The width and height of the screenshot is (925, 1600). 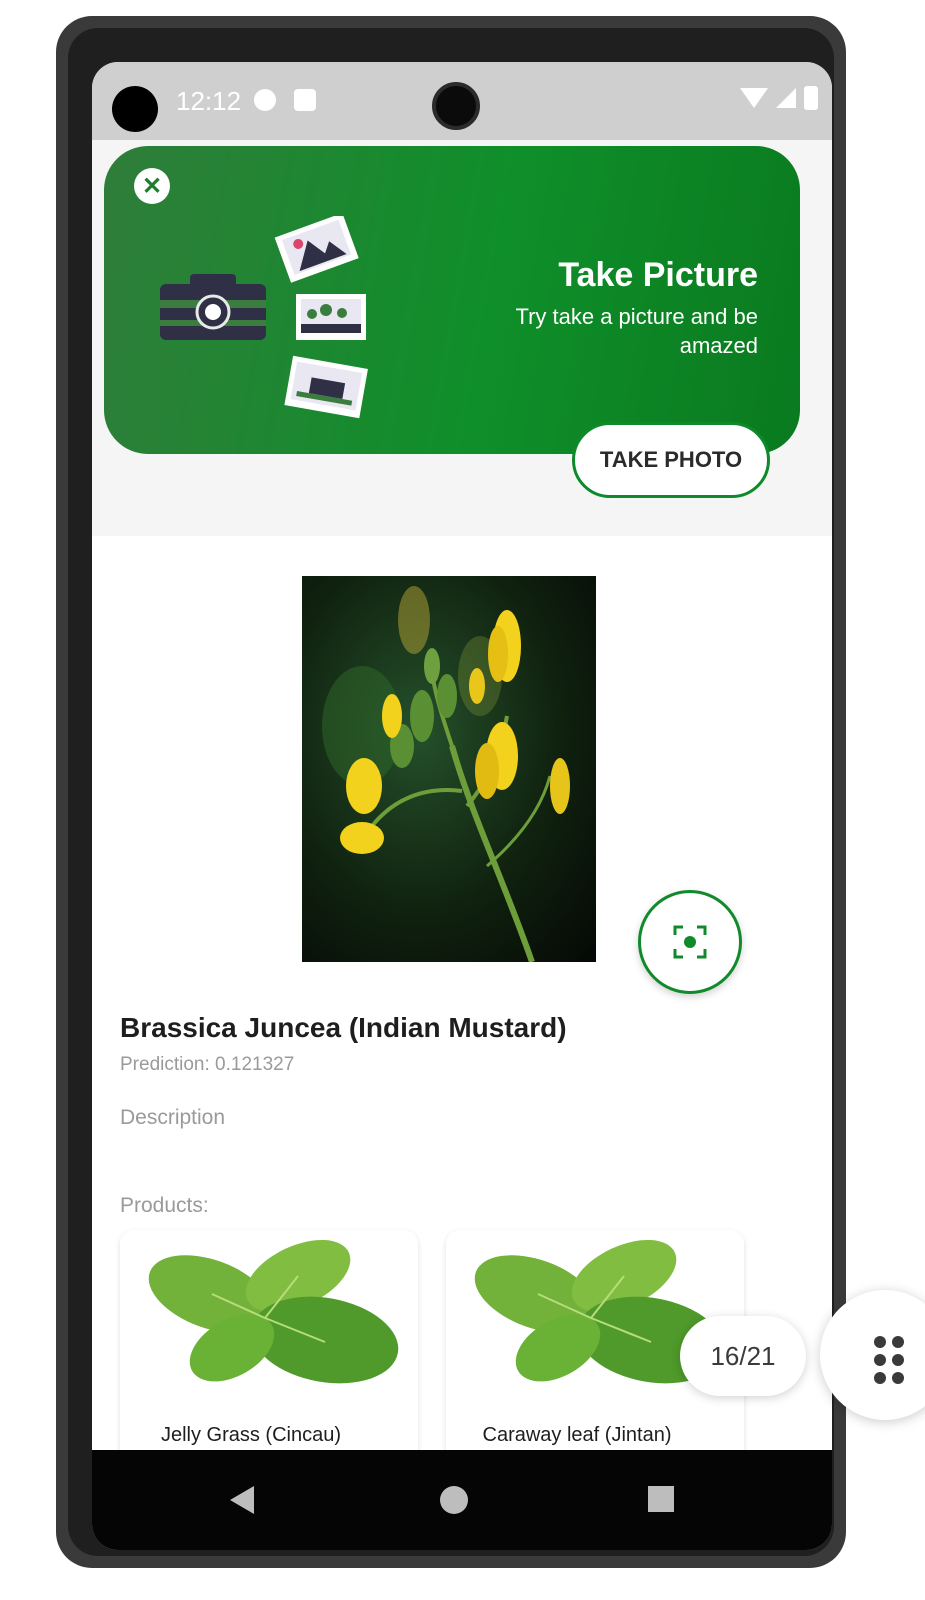 I want to click on plant-photo, so click(x=449, y=769).